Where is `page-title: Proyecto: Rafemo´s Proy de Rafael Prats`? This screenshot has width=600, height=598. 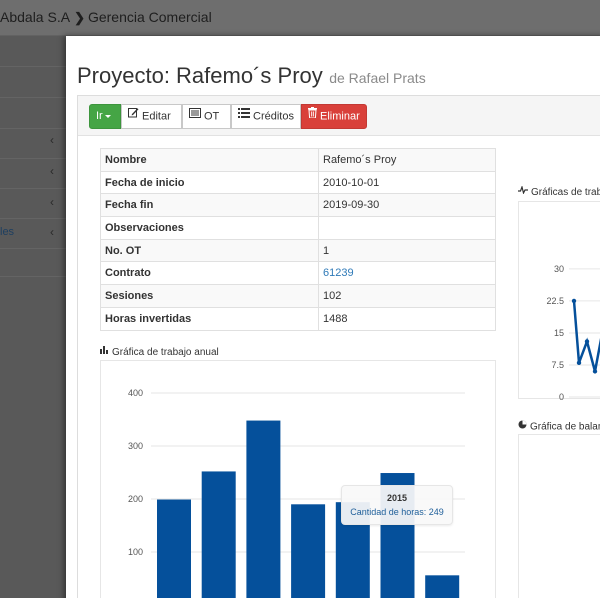 page-title: Proyecto: Rafemo´s Proy de Rafael Prats is located at coordinates (251, 76).